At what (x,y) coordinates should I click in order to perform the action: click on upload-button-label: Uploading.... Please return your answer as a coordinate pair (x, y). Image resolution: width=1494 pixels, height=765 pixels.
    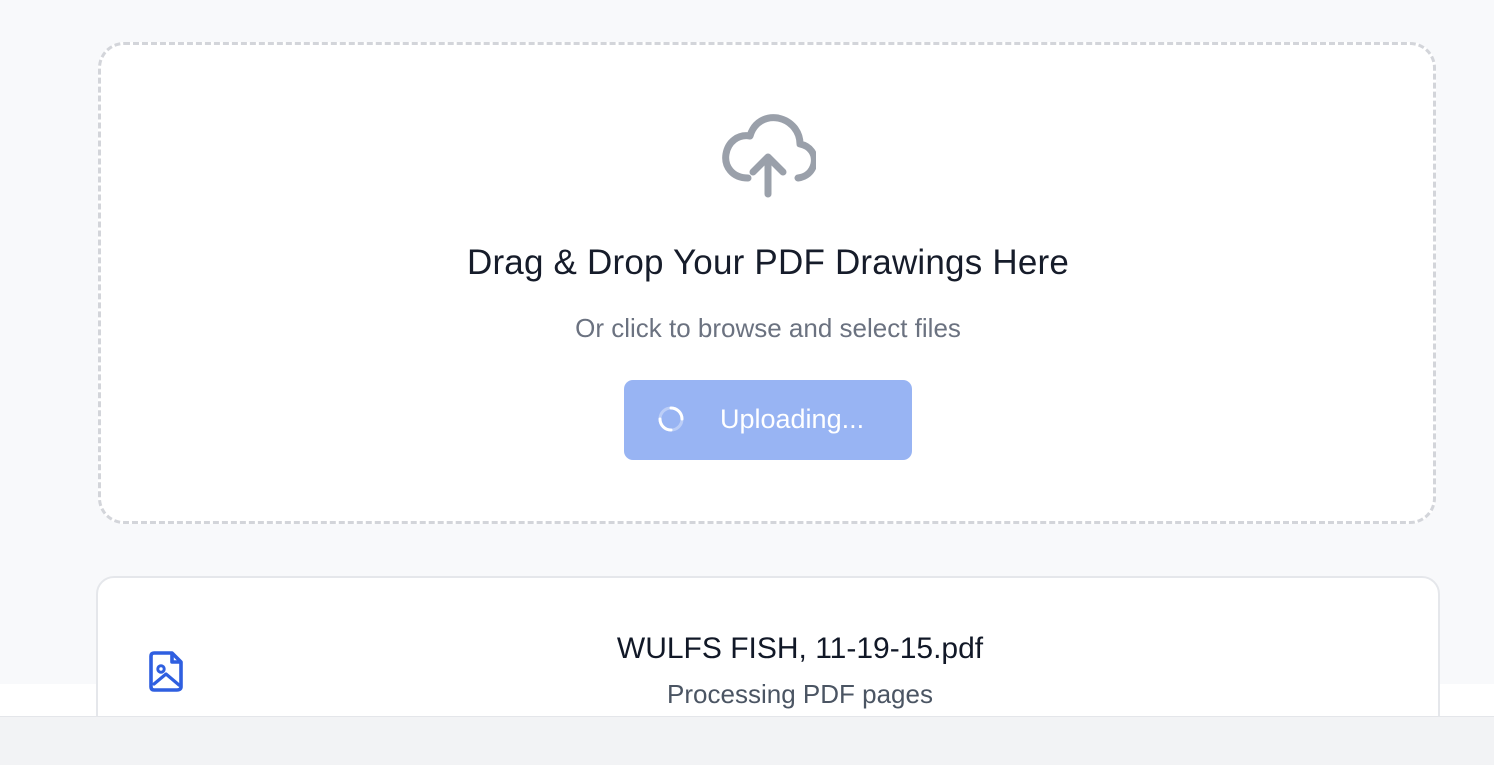
    Looking at the image, I should click on (792, 419).